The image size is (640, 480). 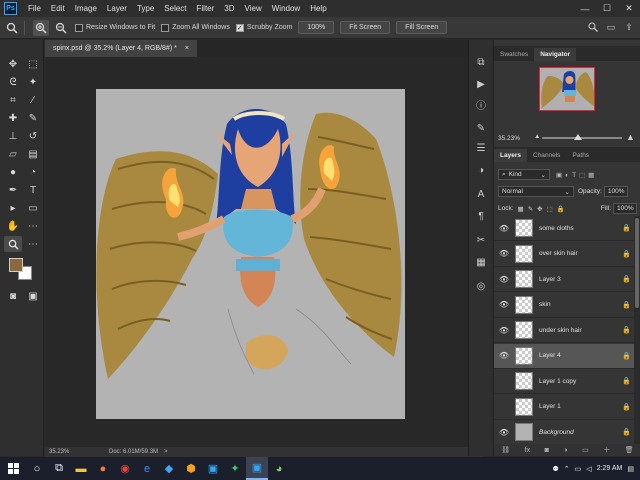 What do you see at coordinates (33, 172) in the screenshot?
I see `dodge-tool-icon: ◔` at bounding box center [33, 172].